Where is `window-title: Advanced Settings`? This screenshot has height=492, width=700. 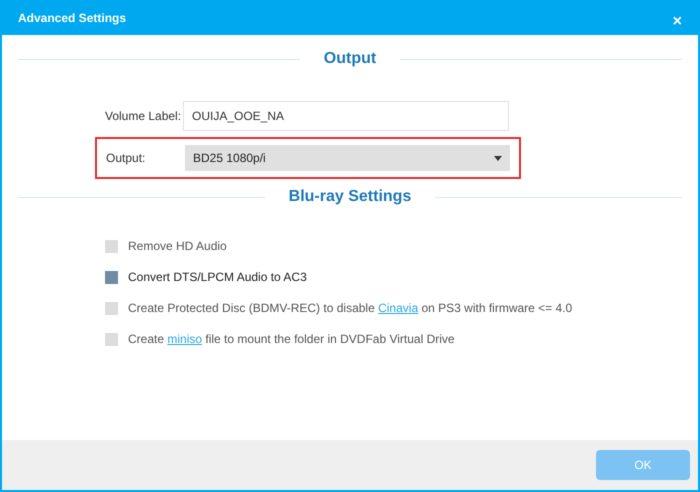
window-title: Advanced Settings is located at coordinates (72, 18).